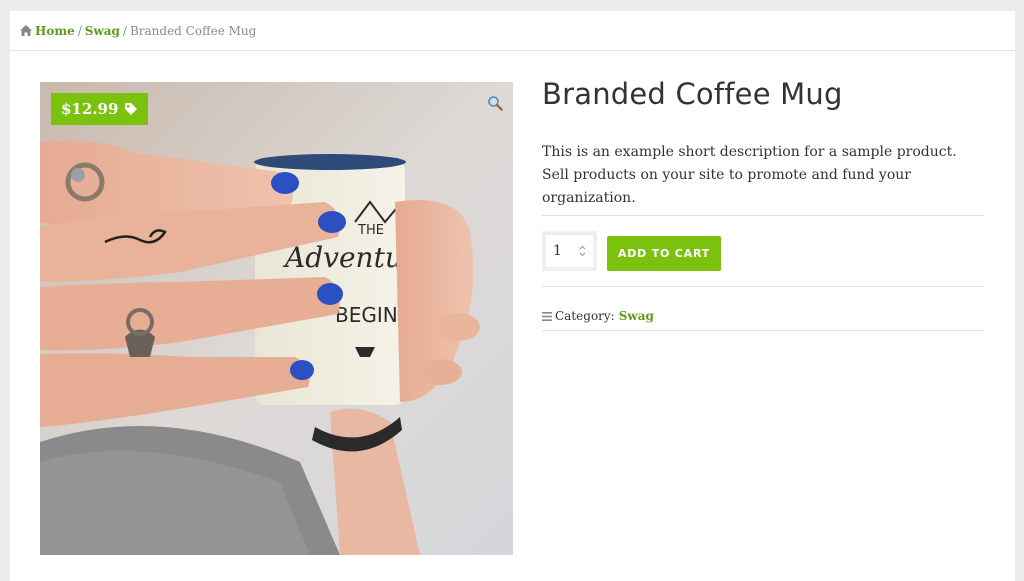 The height and width of the screenshot is (581, 1024). I want to click on mug-text: THE, so click(370, 230).